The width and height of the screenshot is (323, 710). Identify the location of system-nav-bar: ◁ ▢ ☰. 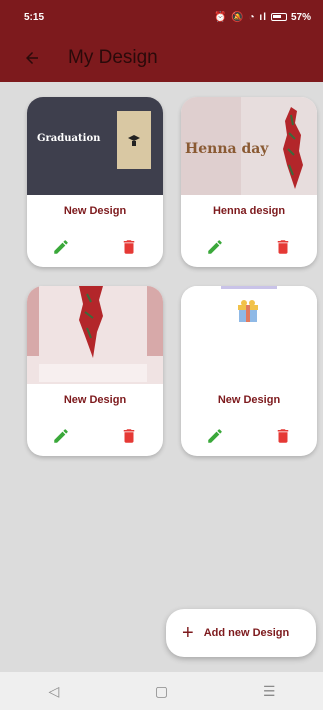
(161, 691).